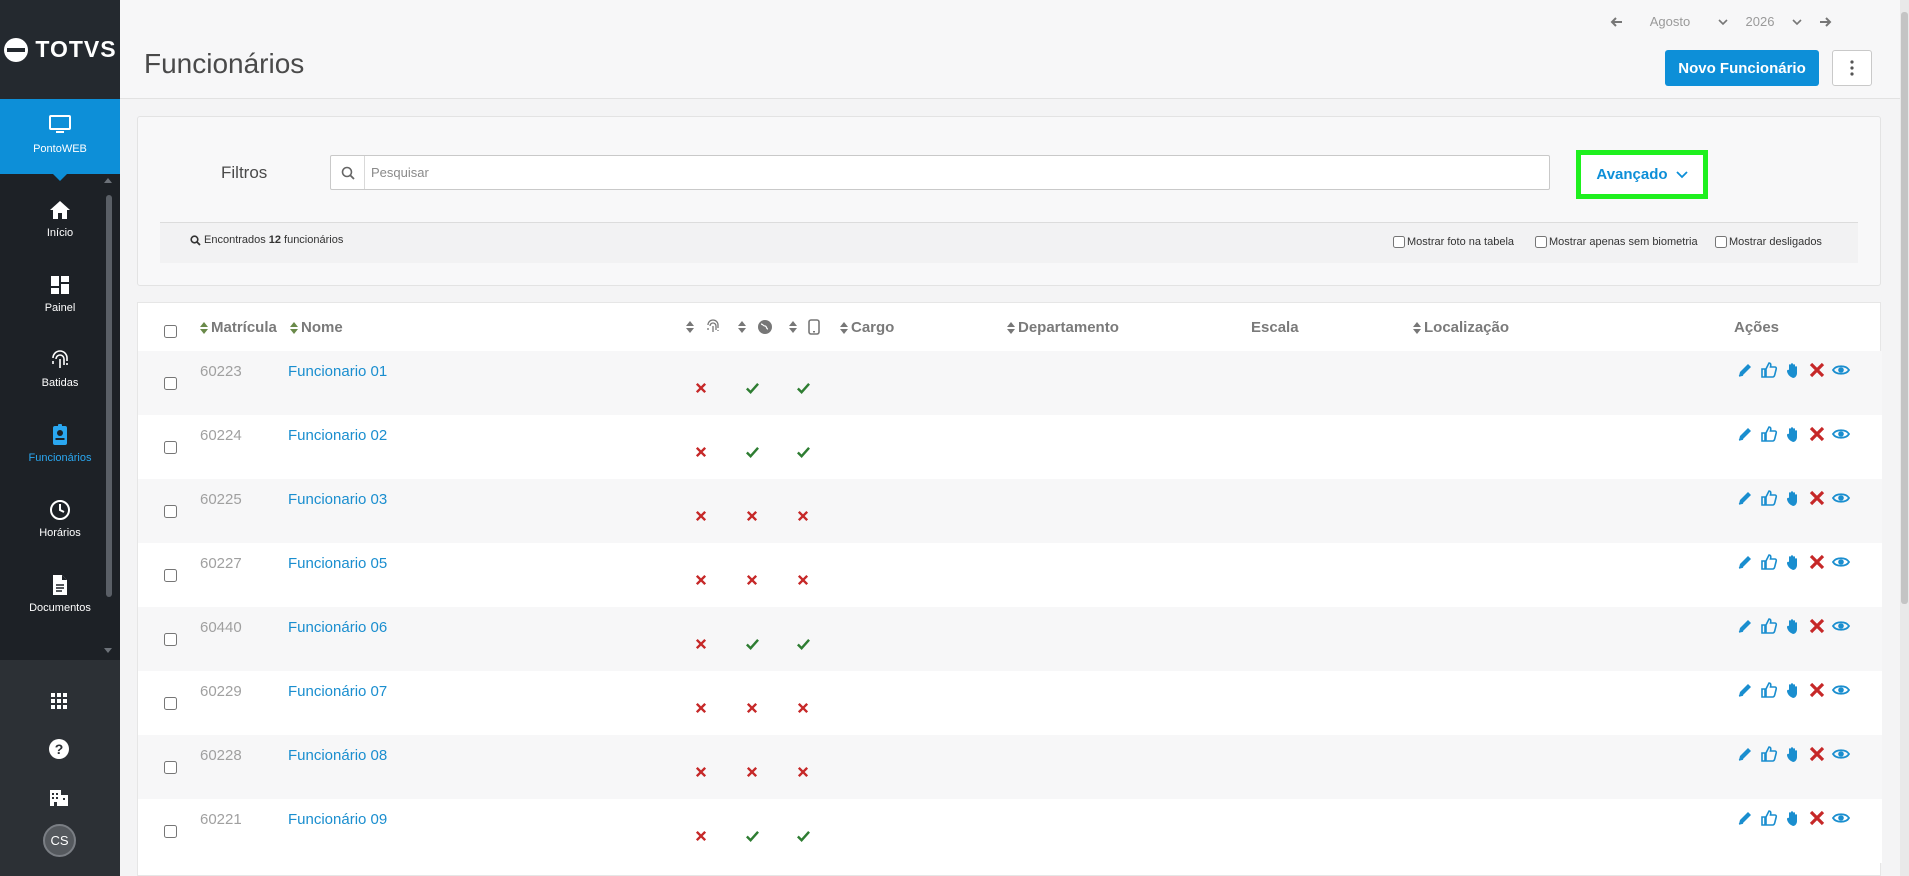 This screenshot has height=876, width=1909. Describe the element at coordinates (755, 327) in the screenshot. I see `column-web` at that location.